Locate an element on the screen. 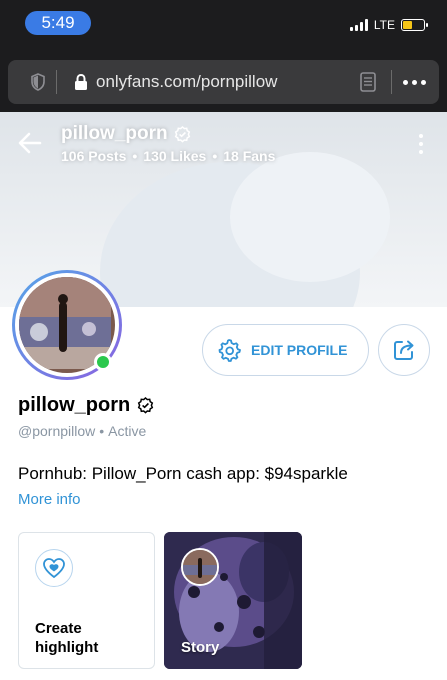  story-label: Story is located at coordinates (200, 647).